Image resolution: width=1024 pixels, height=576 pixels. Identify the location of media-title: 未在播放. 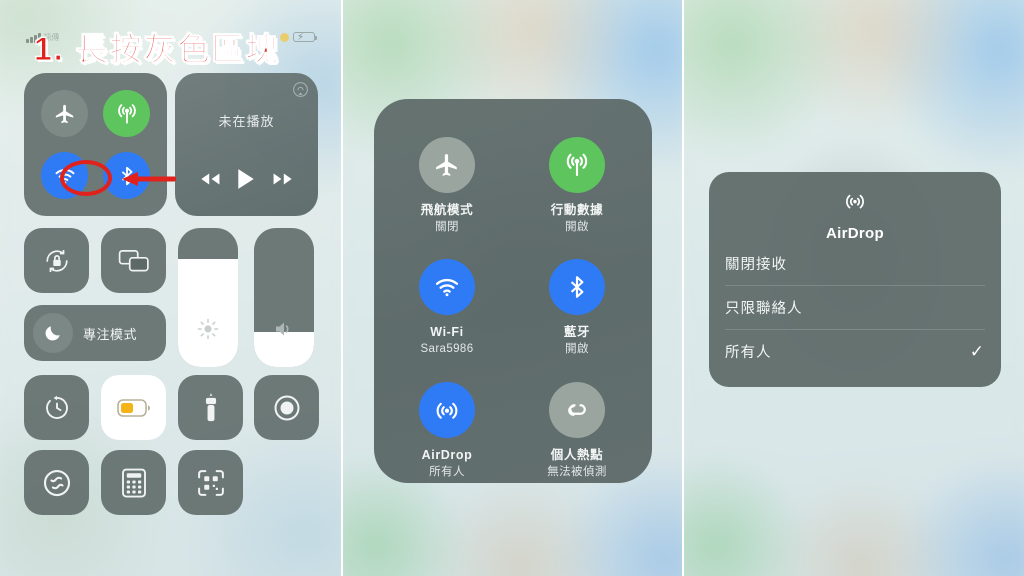
(246, 121).